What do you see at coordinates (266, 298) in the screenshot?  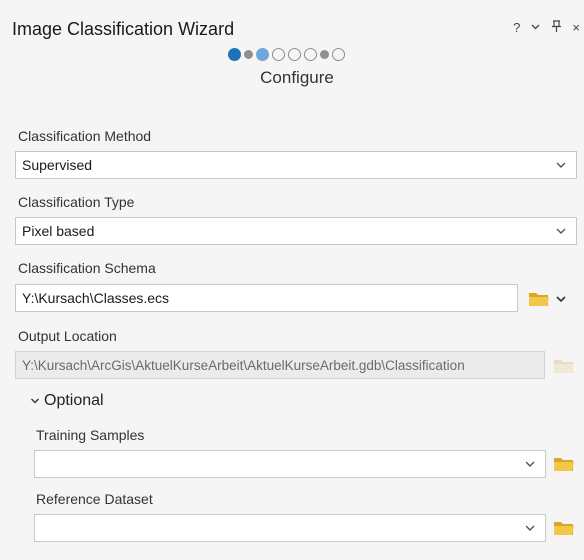 I see `classification-schema-input: Y:\Kursach\Classes.ecs` at bounding box center [266, 298].